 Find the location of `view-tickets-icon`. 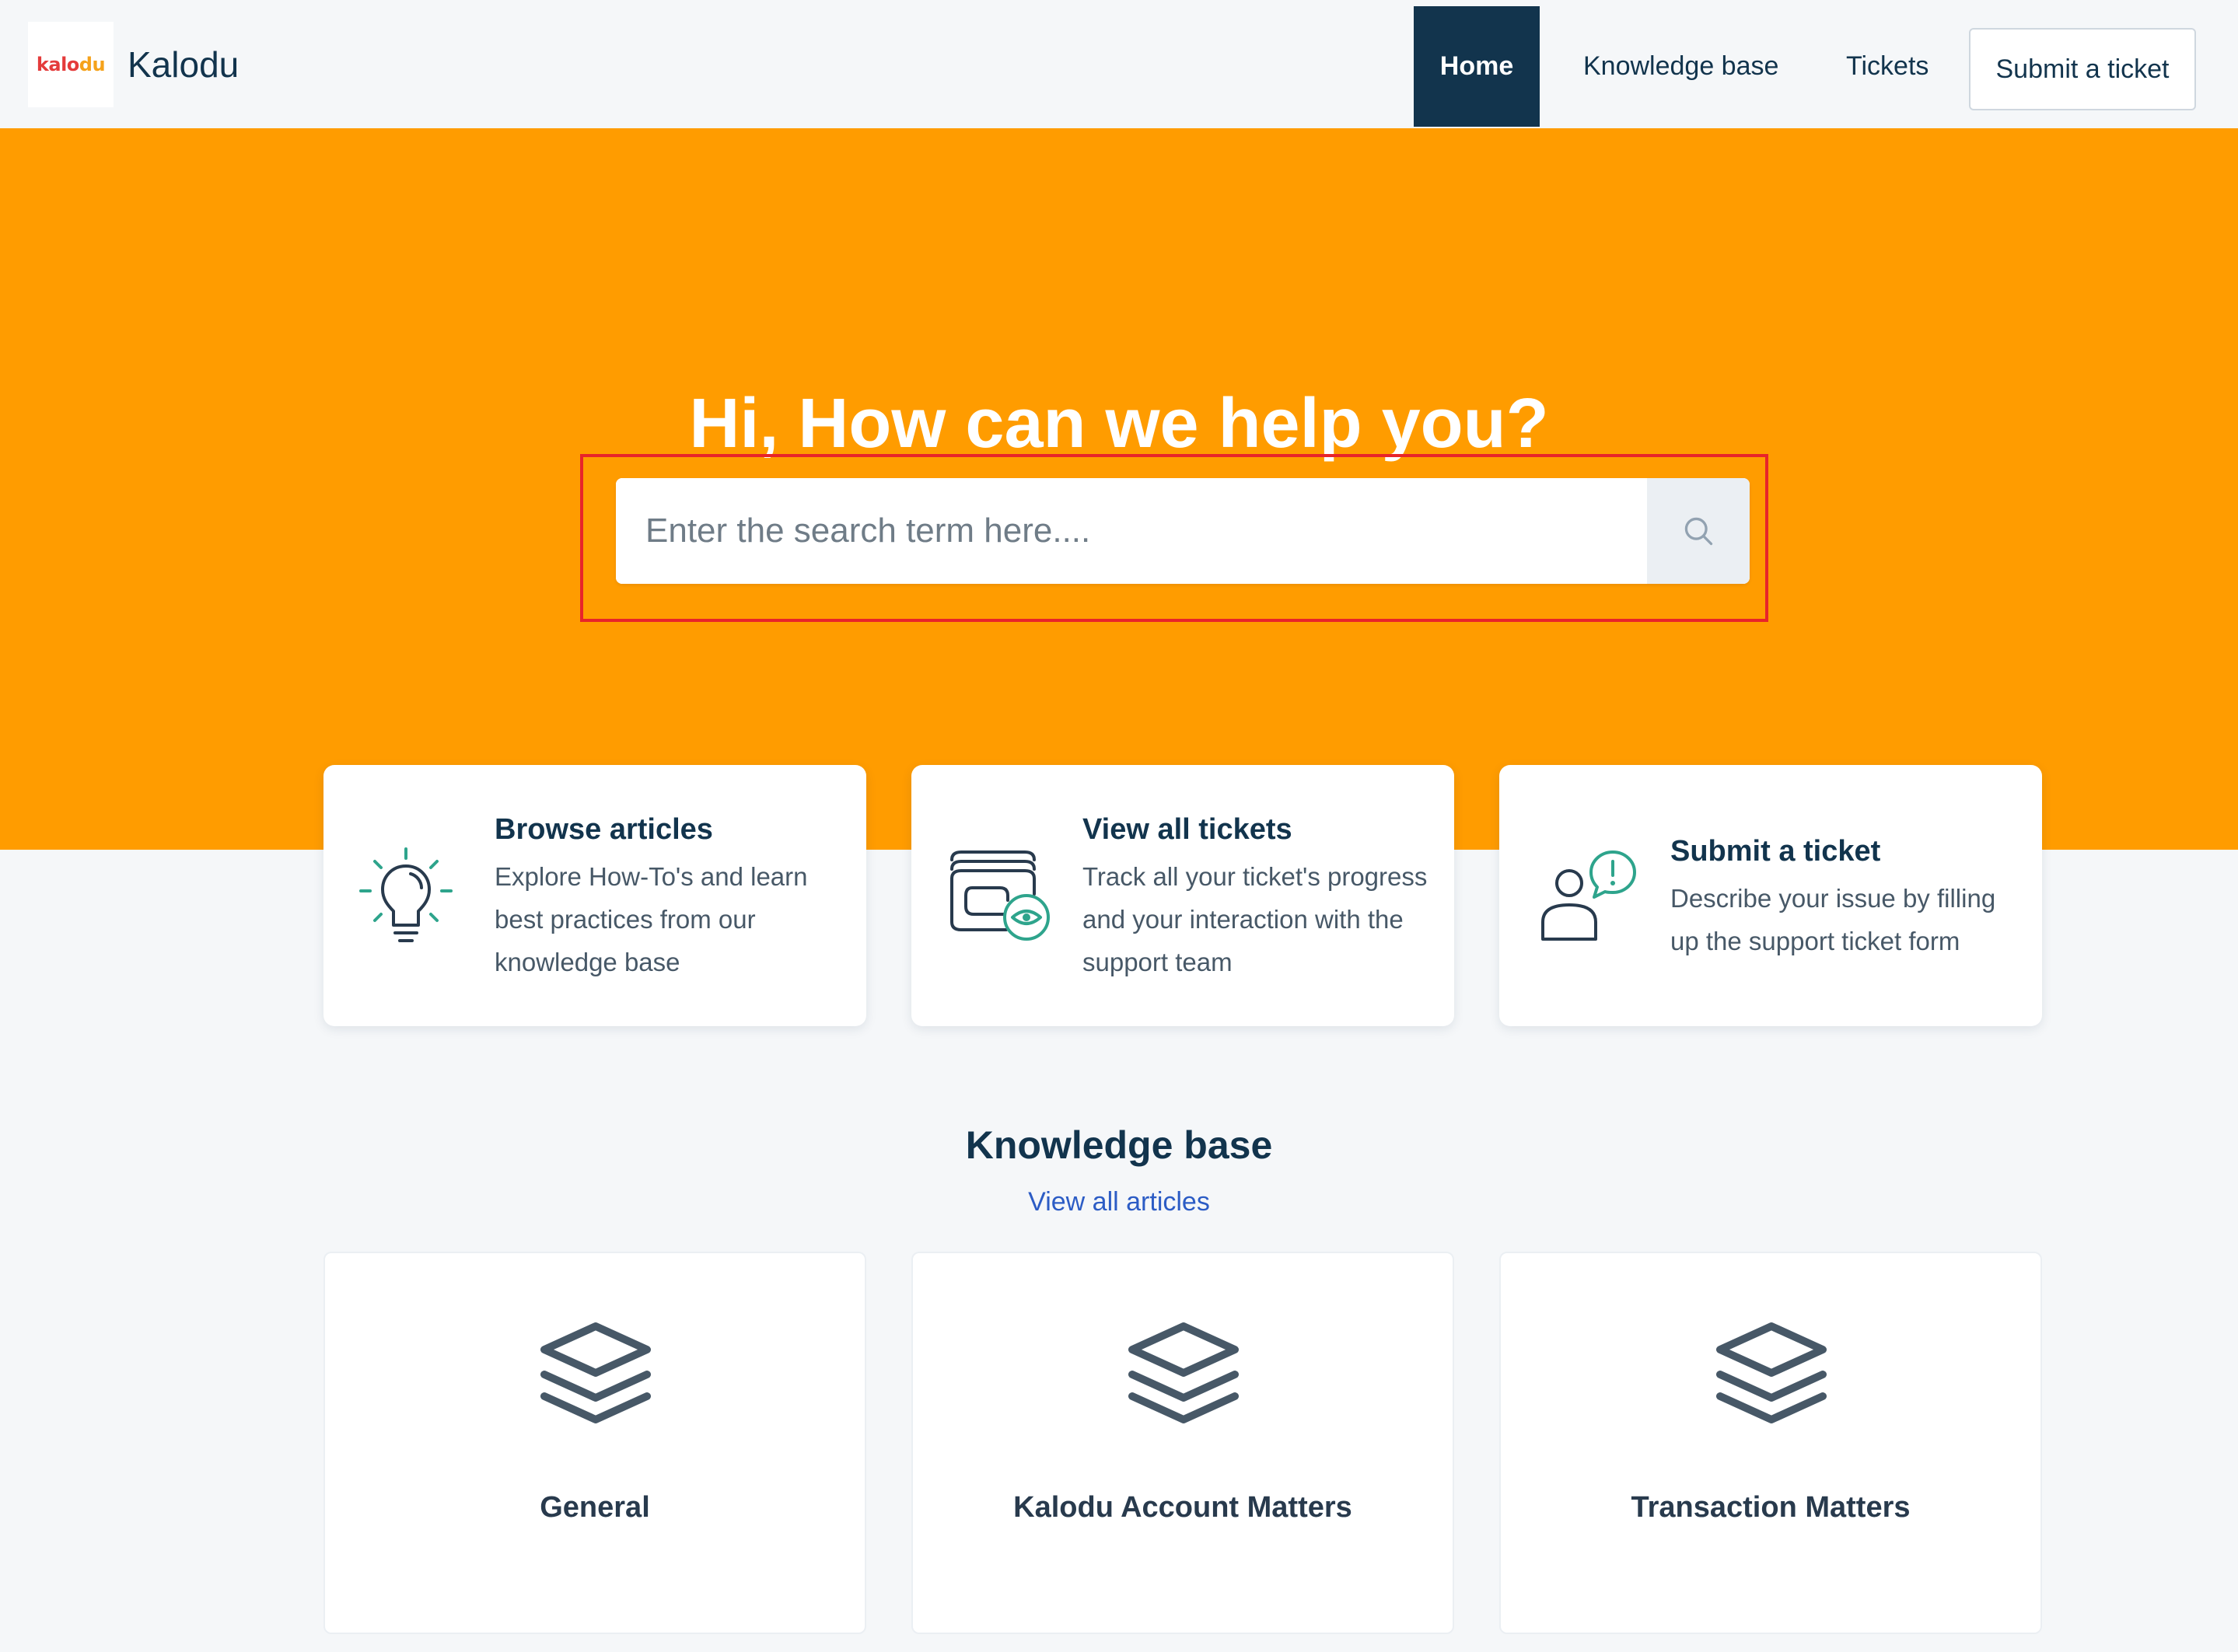

view-tickets-icon is located at coordinates (1000, 895).